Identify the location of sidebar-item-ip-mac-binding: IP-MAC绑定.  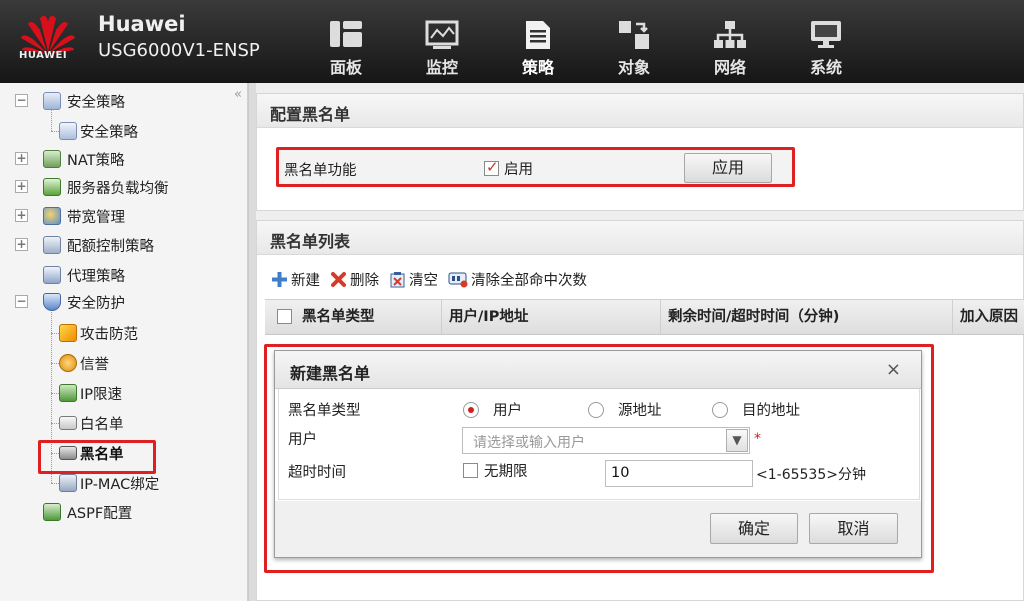
(109, 483).